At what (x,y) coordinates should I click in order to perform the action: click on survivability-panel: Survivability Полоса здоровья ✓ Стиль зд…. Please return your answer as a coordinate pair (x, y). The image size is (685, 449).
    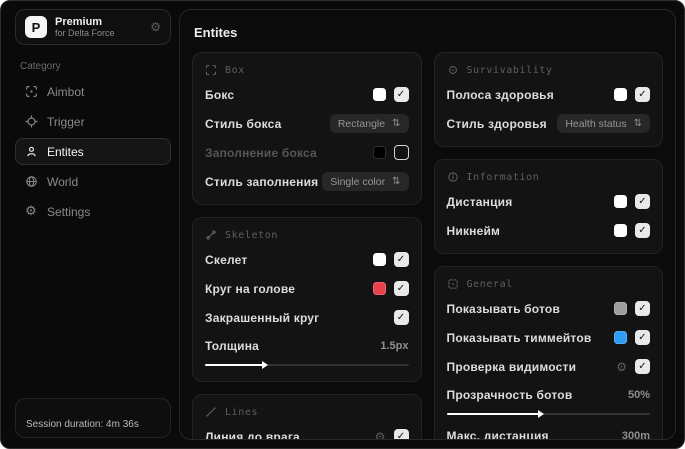
    Looking at the image, I should click on (548, 99).